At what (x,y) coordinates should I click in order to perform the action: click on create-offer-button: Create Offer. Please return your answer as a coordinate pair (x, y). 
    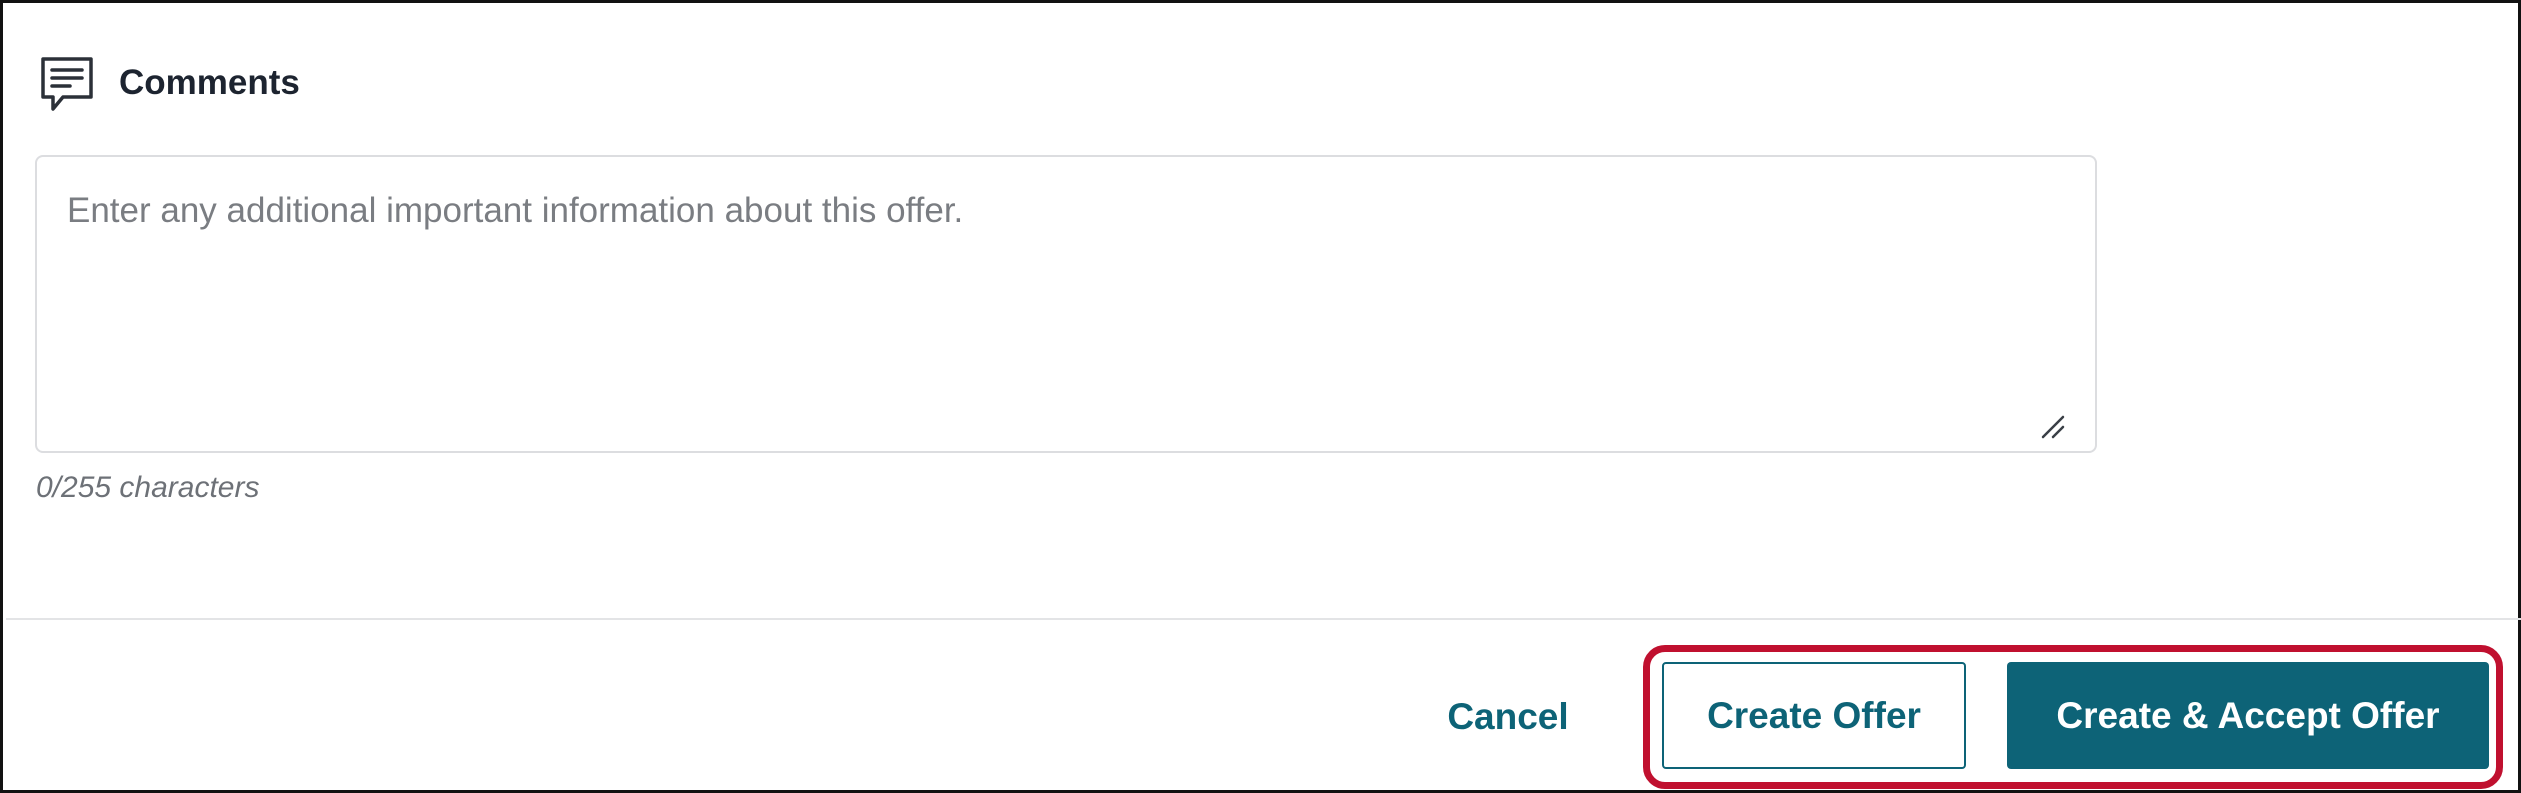
    Looking at the image, I should click on (1814, 715).